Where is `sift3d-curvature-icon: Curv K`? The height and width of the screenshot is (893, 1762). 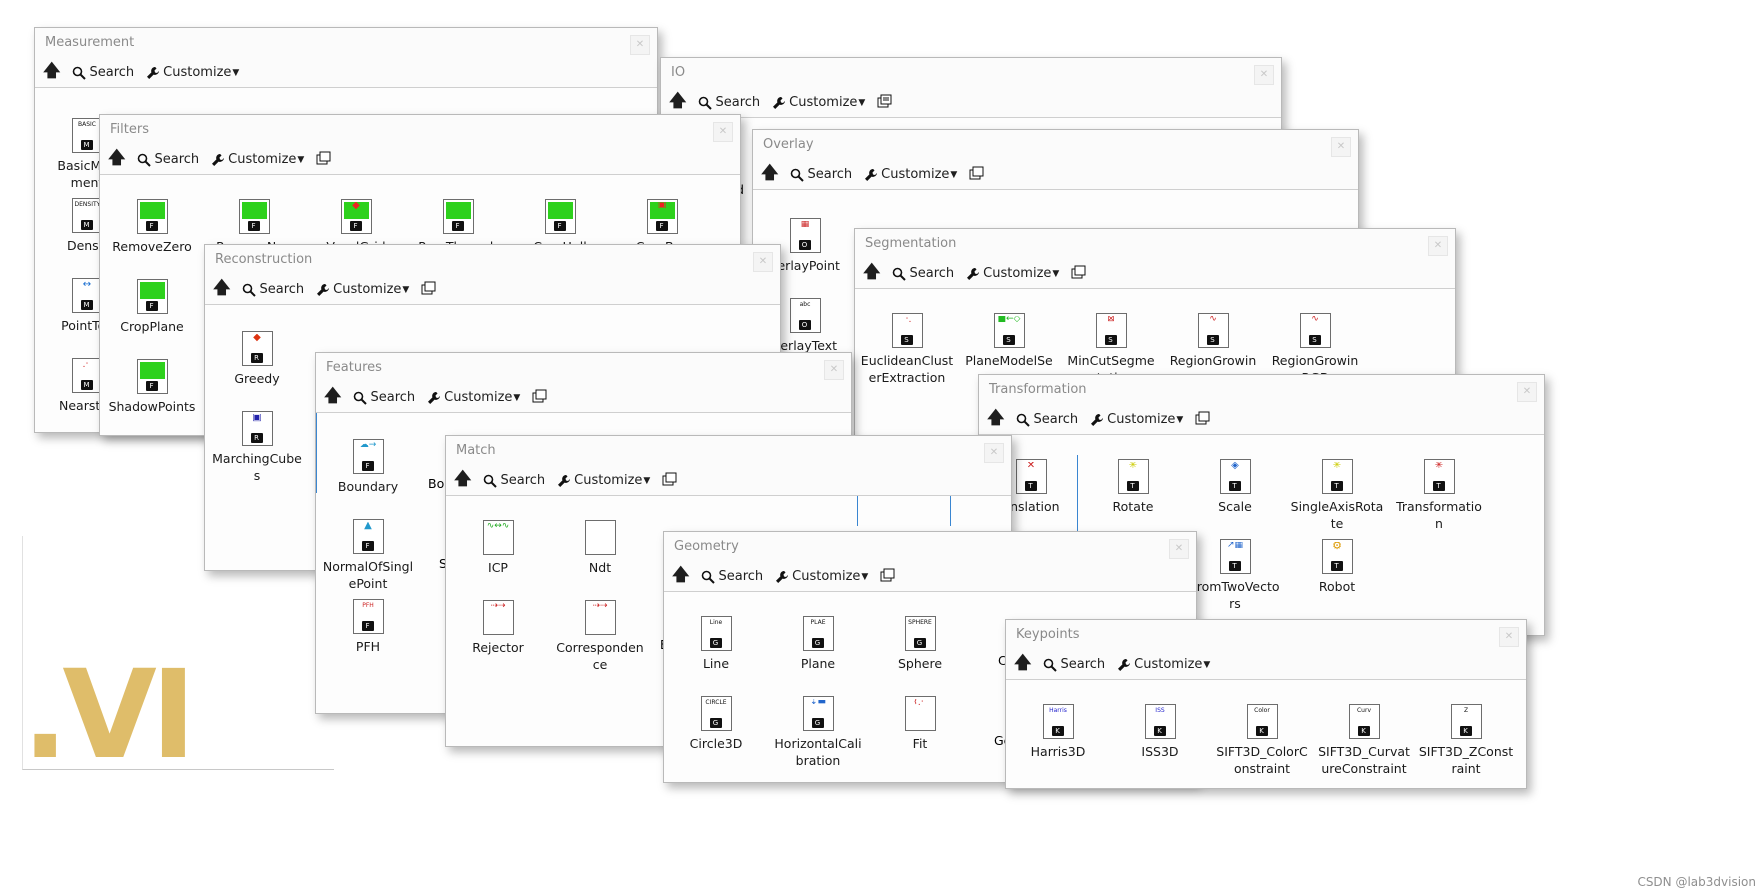
sift3d-curvature-icon: Curv K is located at coordinates (1364, 721).